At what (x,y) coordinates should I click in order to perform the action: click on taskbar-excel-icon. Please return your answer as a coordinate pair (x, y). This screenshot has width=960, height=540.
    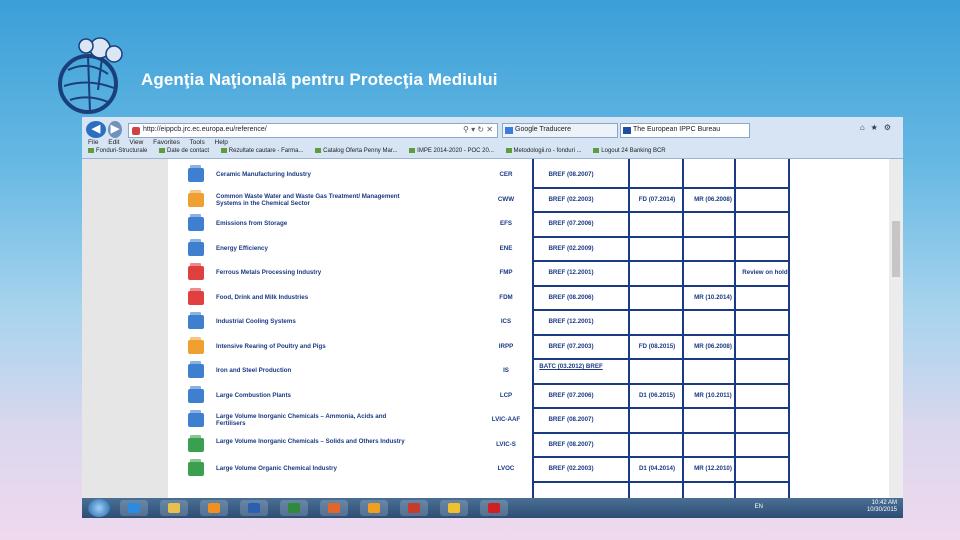
    Looking at the image, I should click on (294, 508).